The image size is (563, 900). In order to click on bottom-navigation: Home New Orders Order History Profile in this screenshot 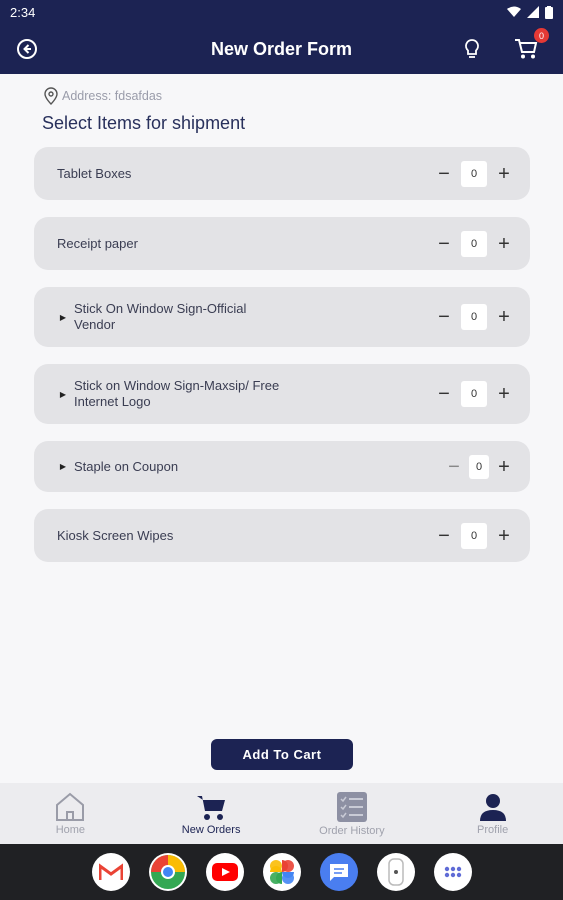, I will do `click(281, 813)`.